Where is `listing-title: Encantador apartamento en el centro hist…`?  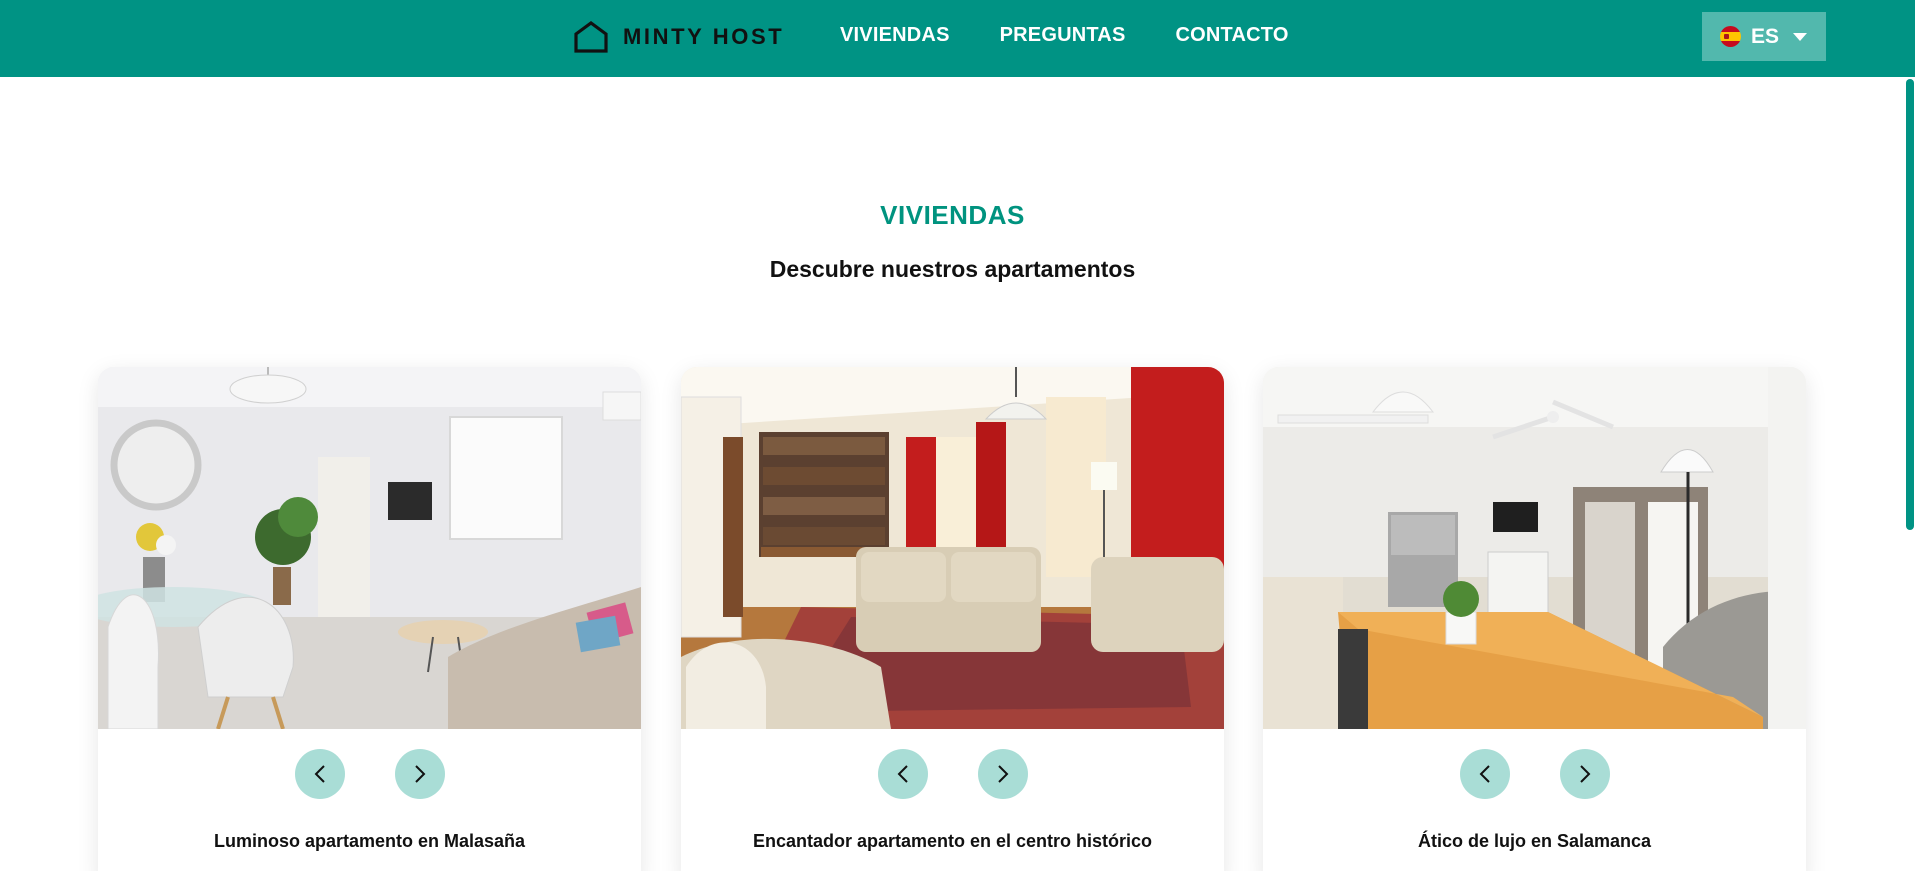
listing-title: Encantador apartamento en el centro hist… is located at coordinates (952, 841).